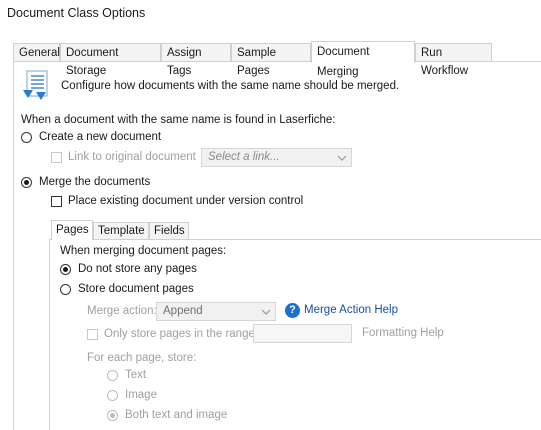 Image resolution: width=541 pixels, height=430 pixels. What do you see at coordinates (122, 311) in the screenshot?
I see `merge-action-label: Merge action:` at bounding box center [122, 311].